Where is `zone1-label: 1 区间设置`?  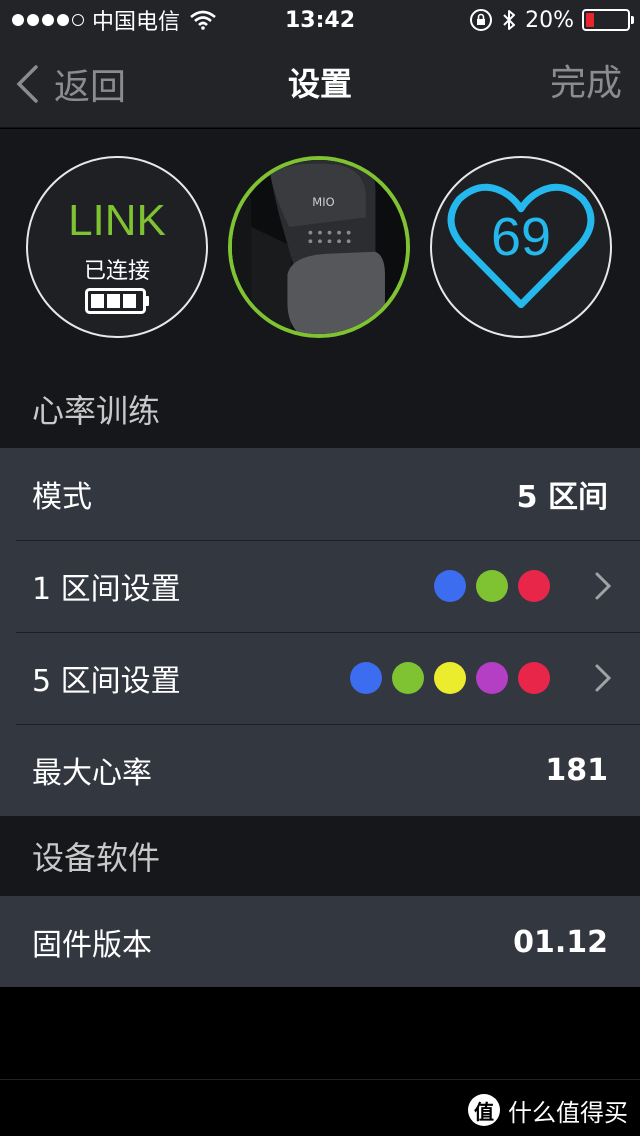 zone1-label: 1 区间设置 is located at coordinates (106, 589).